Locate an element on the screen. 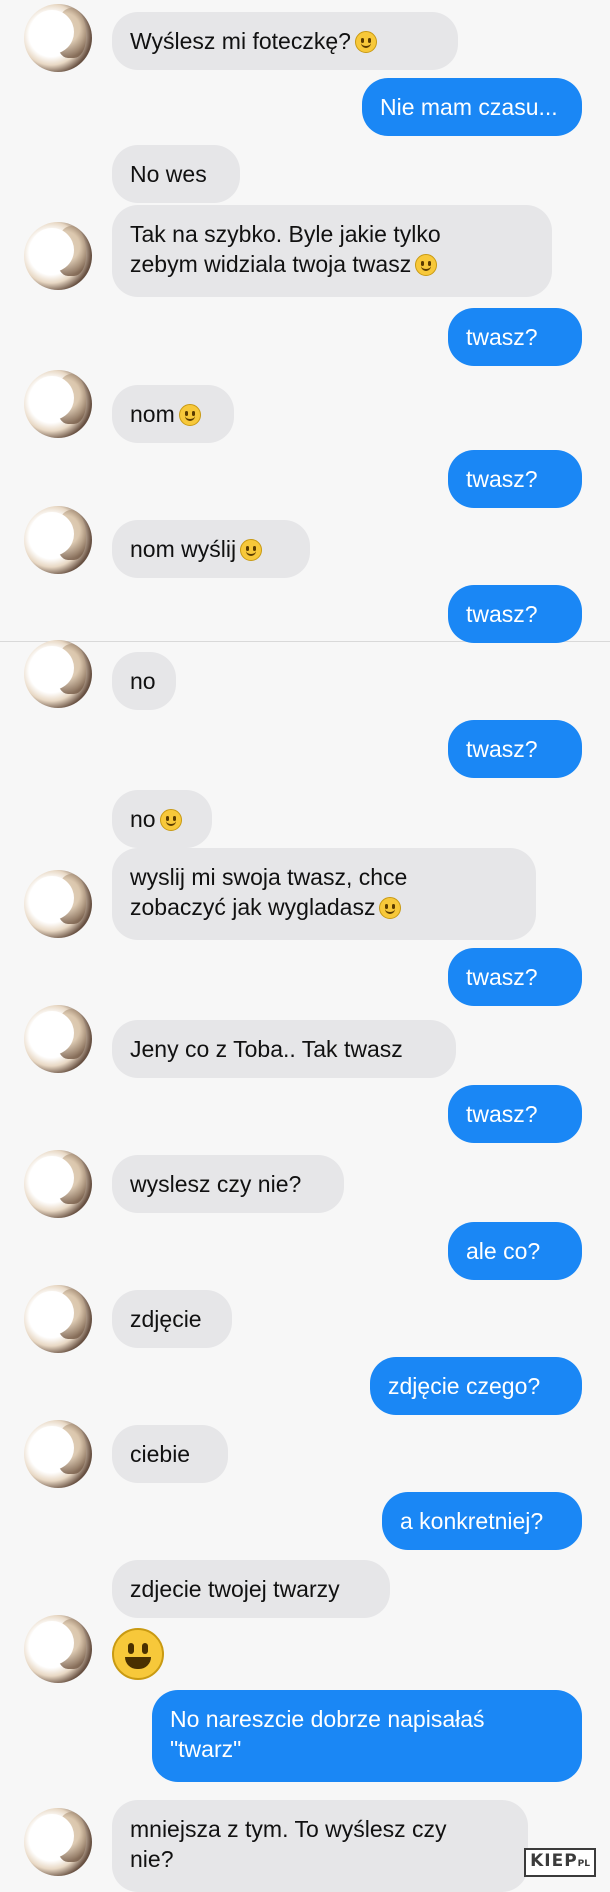  incoming-message-bubble: ciebie is located at coordinates (170, 1454).